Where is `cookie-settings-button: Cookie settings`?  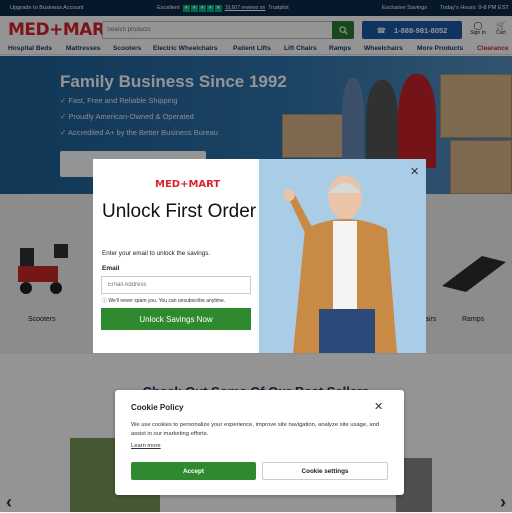
cookie-settings-button: Cookie settings is located at coordinates (325, 471).